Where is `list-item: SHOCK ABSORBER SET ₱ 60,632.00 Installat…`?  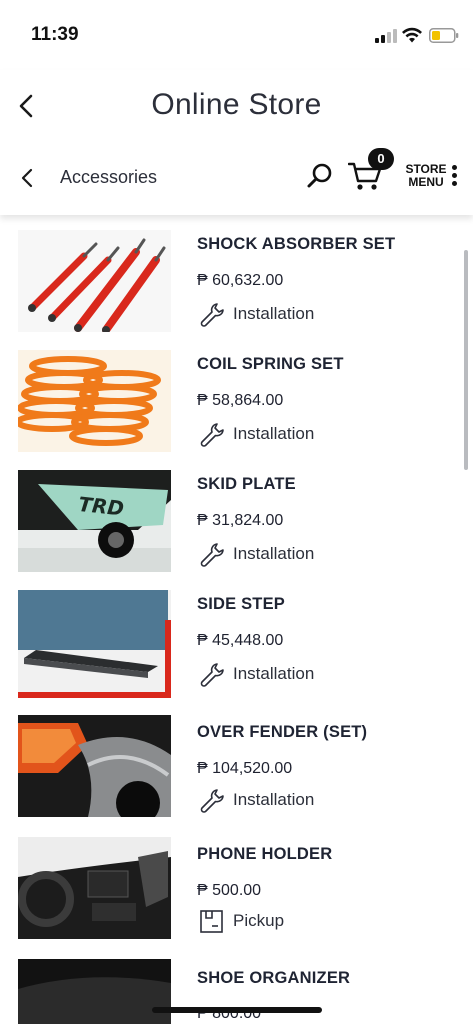
list-item: SHOCK ABSORBER SET ₱ 60,632.00 Installat… is located at coordinates (230, 275).